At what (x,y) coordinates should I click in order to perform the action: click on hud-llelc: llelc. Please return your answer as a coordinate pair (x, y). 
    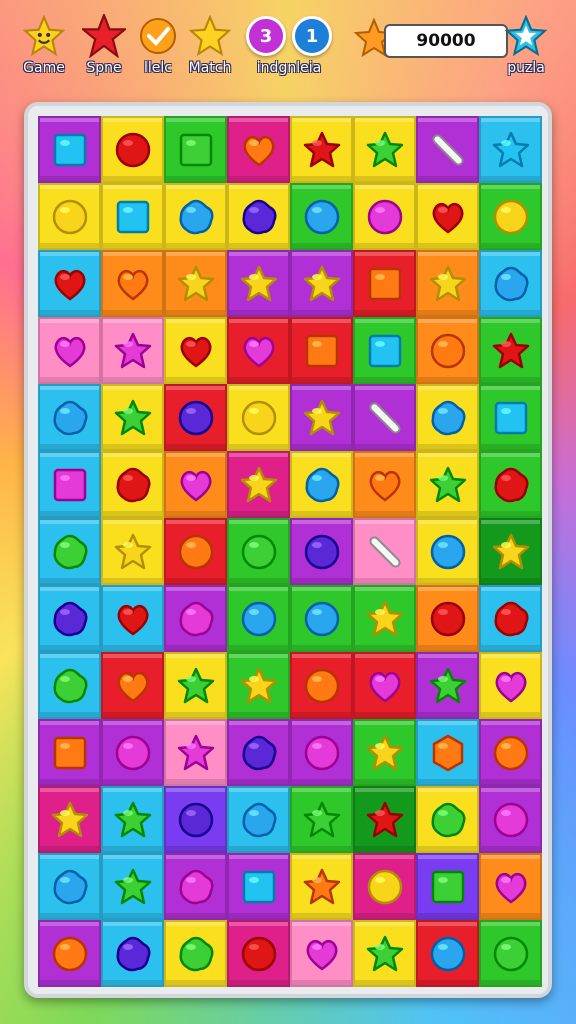
    Looking at the image, I should click on (158, 45).